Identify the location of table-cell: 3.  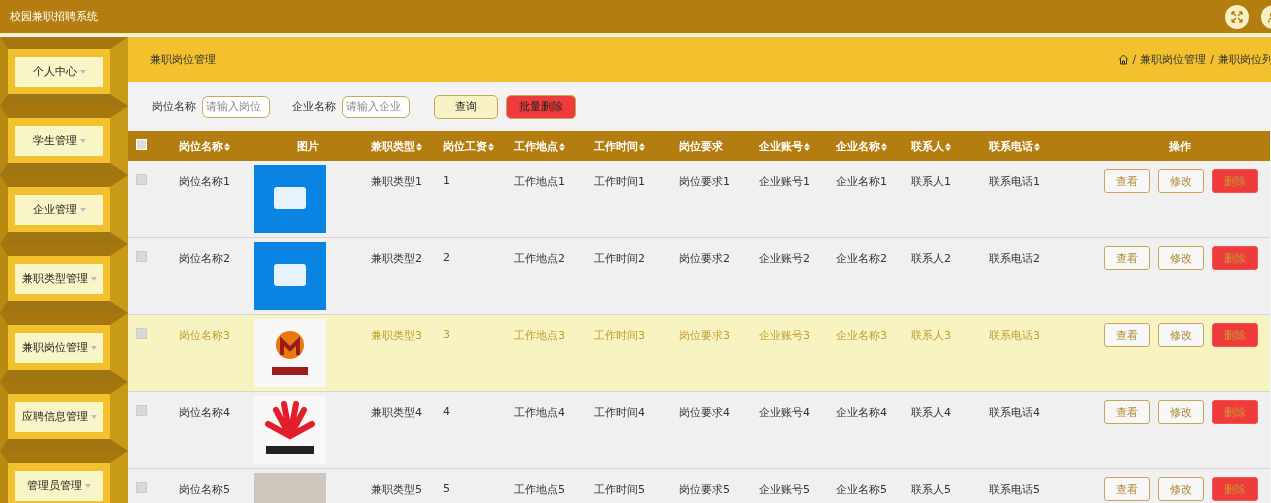
(446, 334).